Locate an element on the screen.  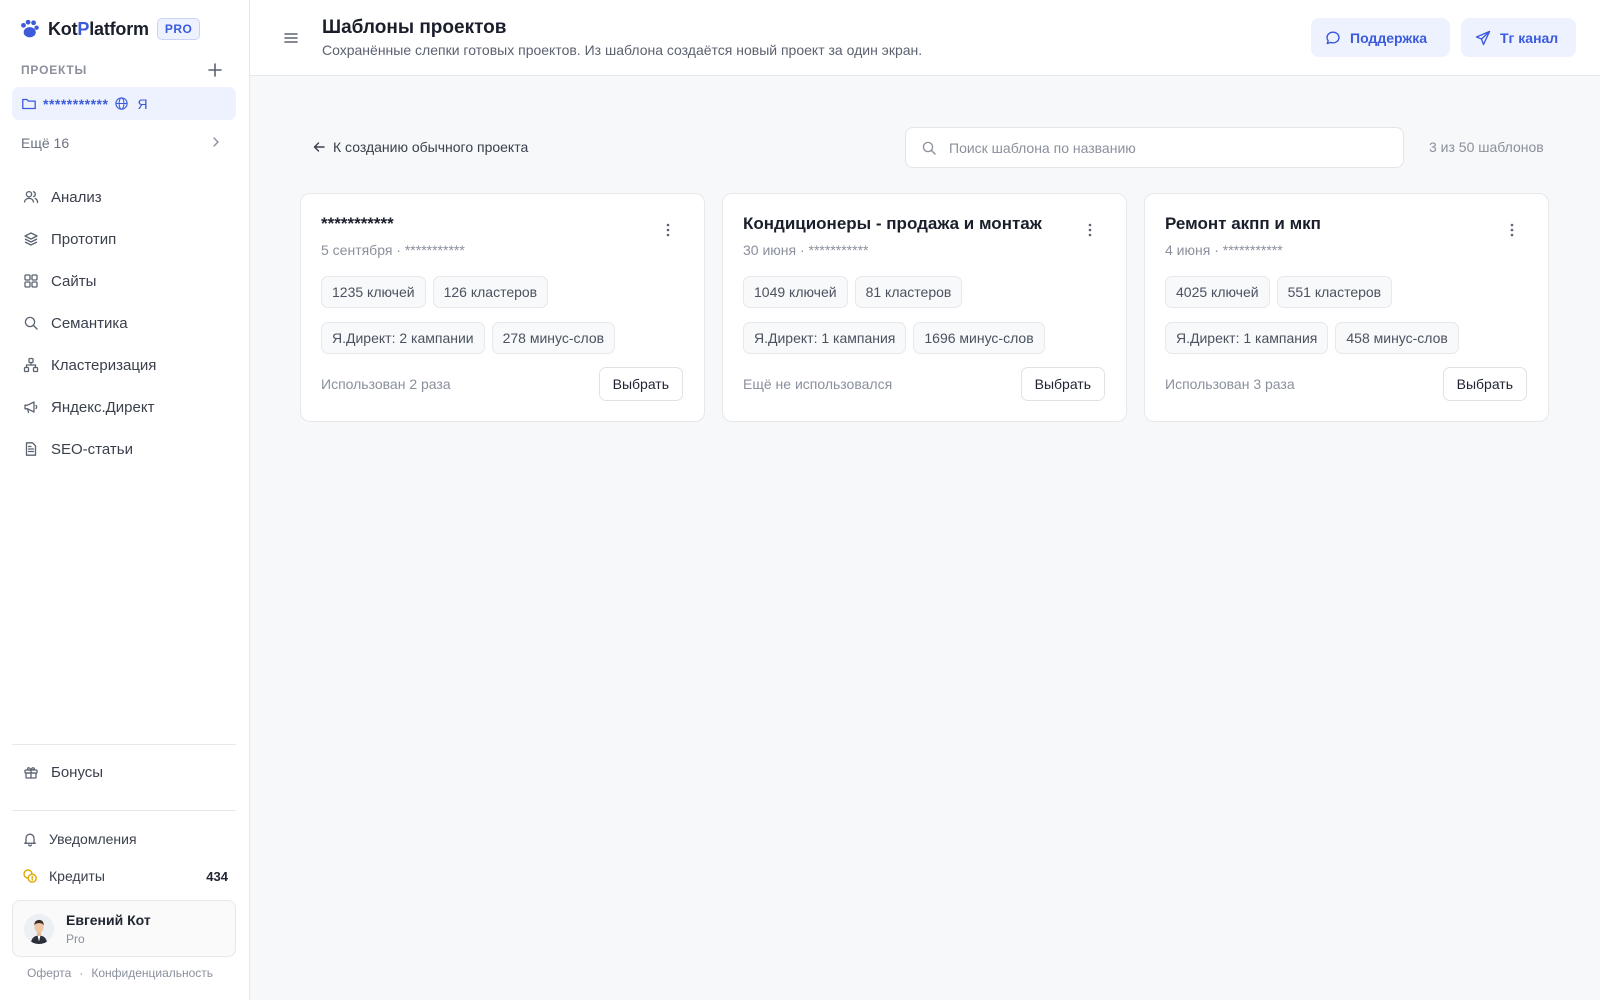
offer-link: Оферта is located at coordinates (49, 973).